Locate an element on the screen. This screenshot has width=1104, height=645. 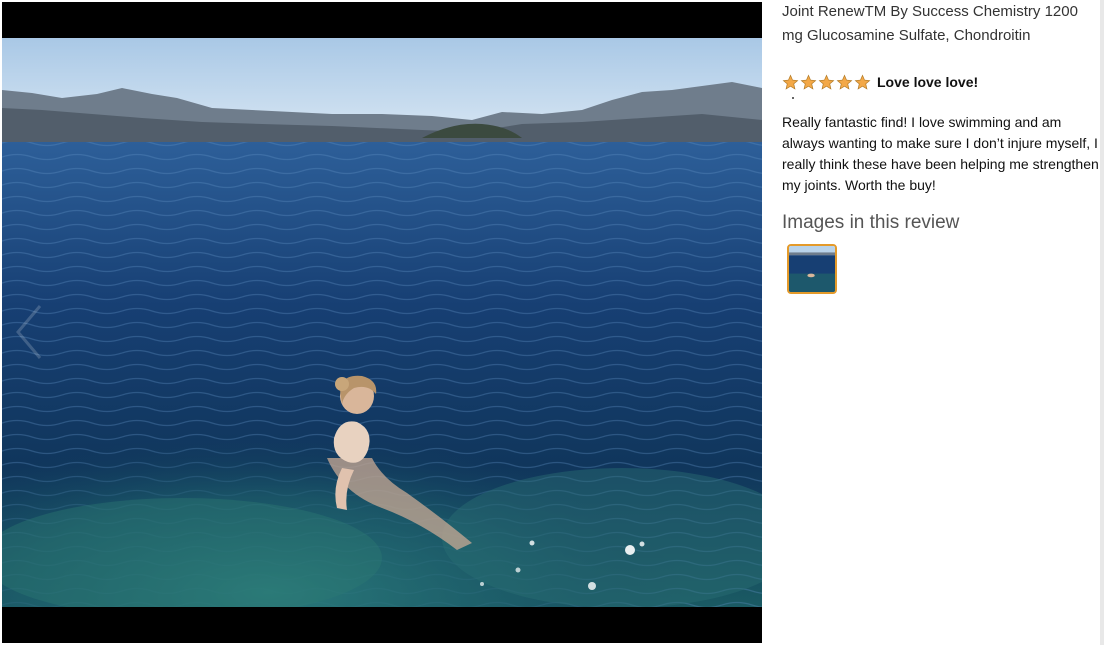
star-rating is located at coordinates (826, 82).